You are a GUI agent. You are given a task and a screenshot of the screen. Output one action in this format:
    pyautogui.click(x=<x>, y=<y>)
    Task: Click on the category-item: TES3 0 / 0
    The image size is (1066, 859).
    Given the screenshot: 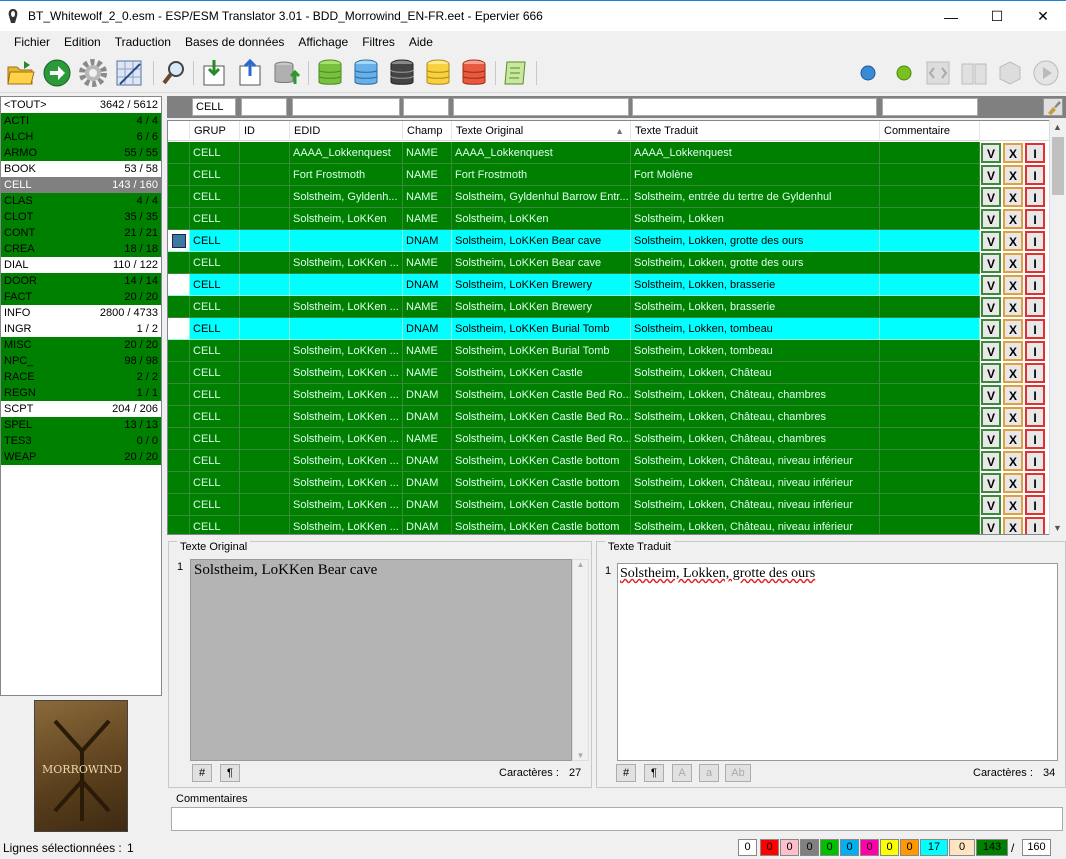 What is the action you would take?
    pyautogui.click(x=81, y=441)
    